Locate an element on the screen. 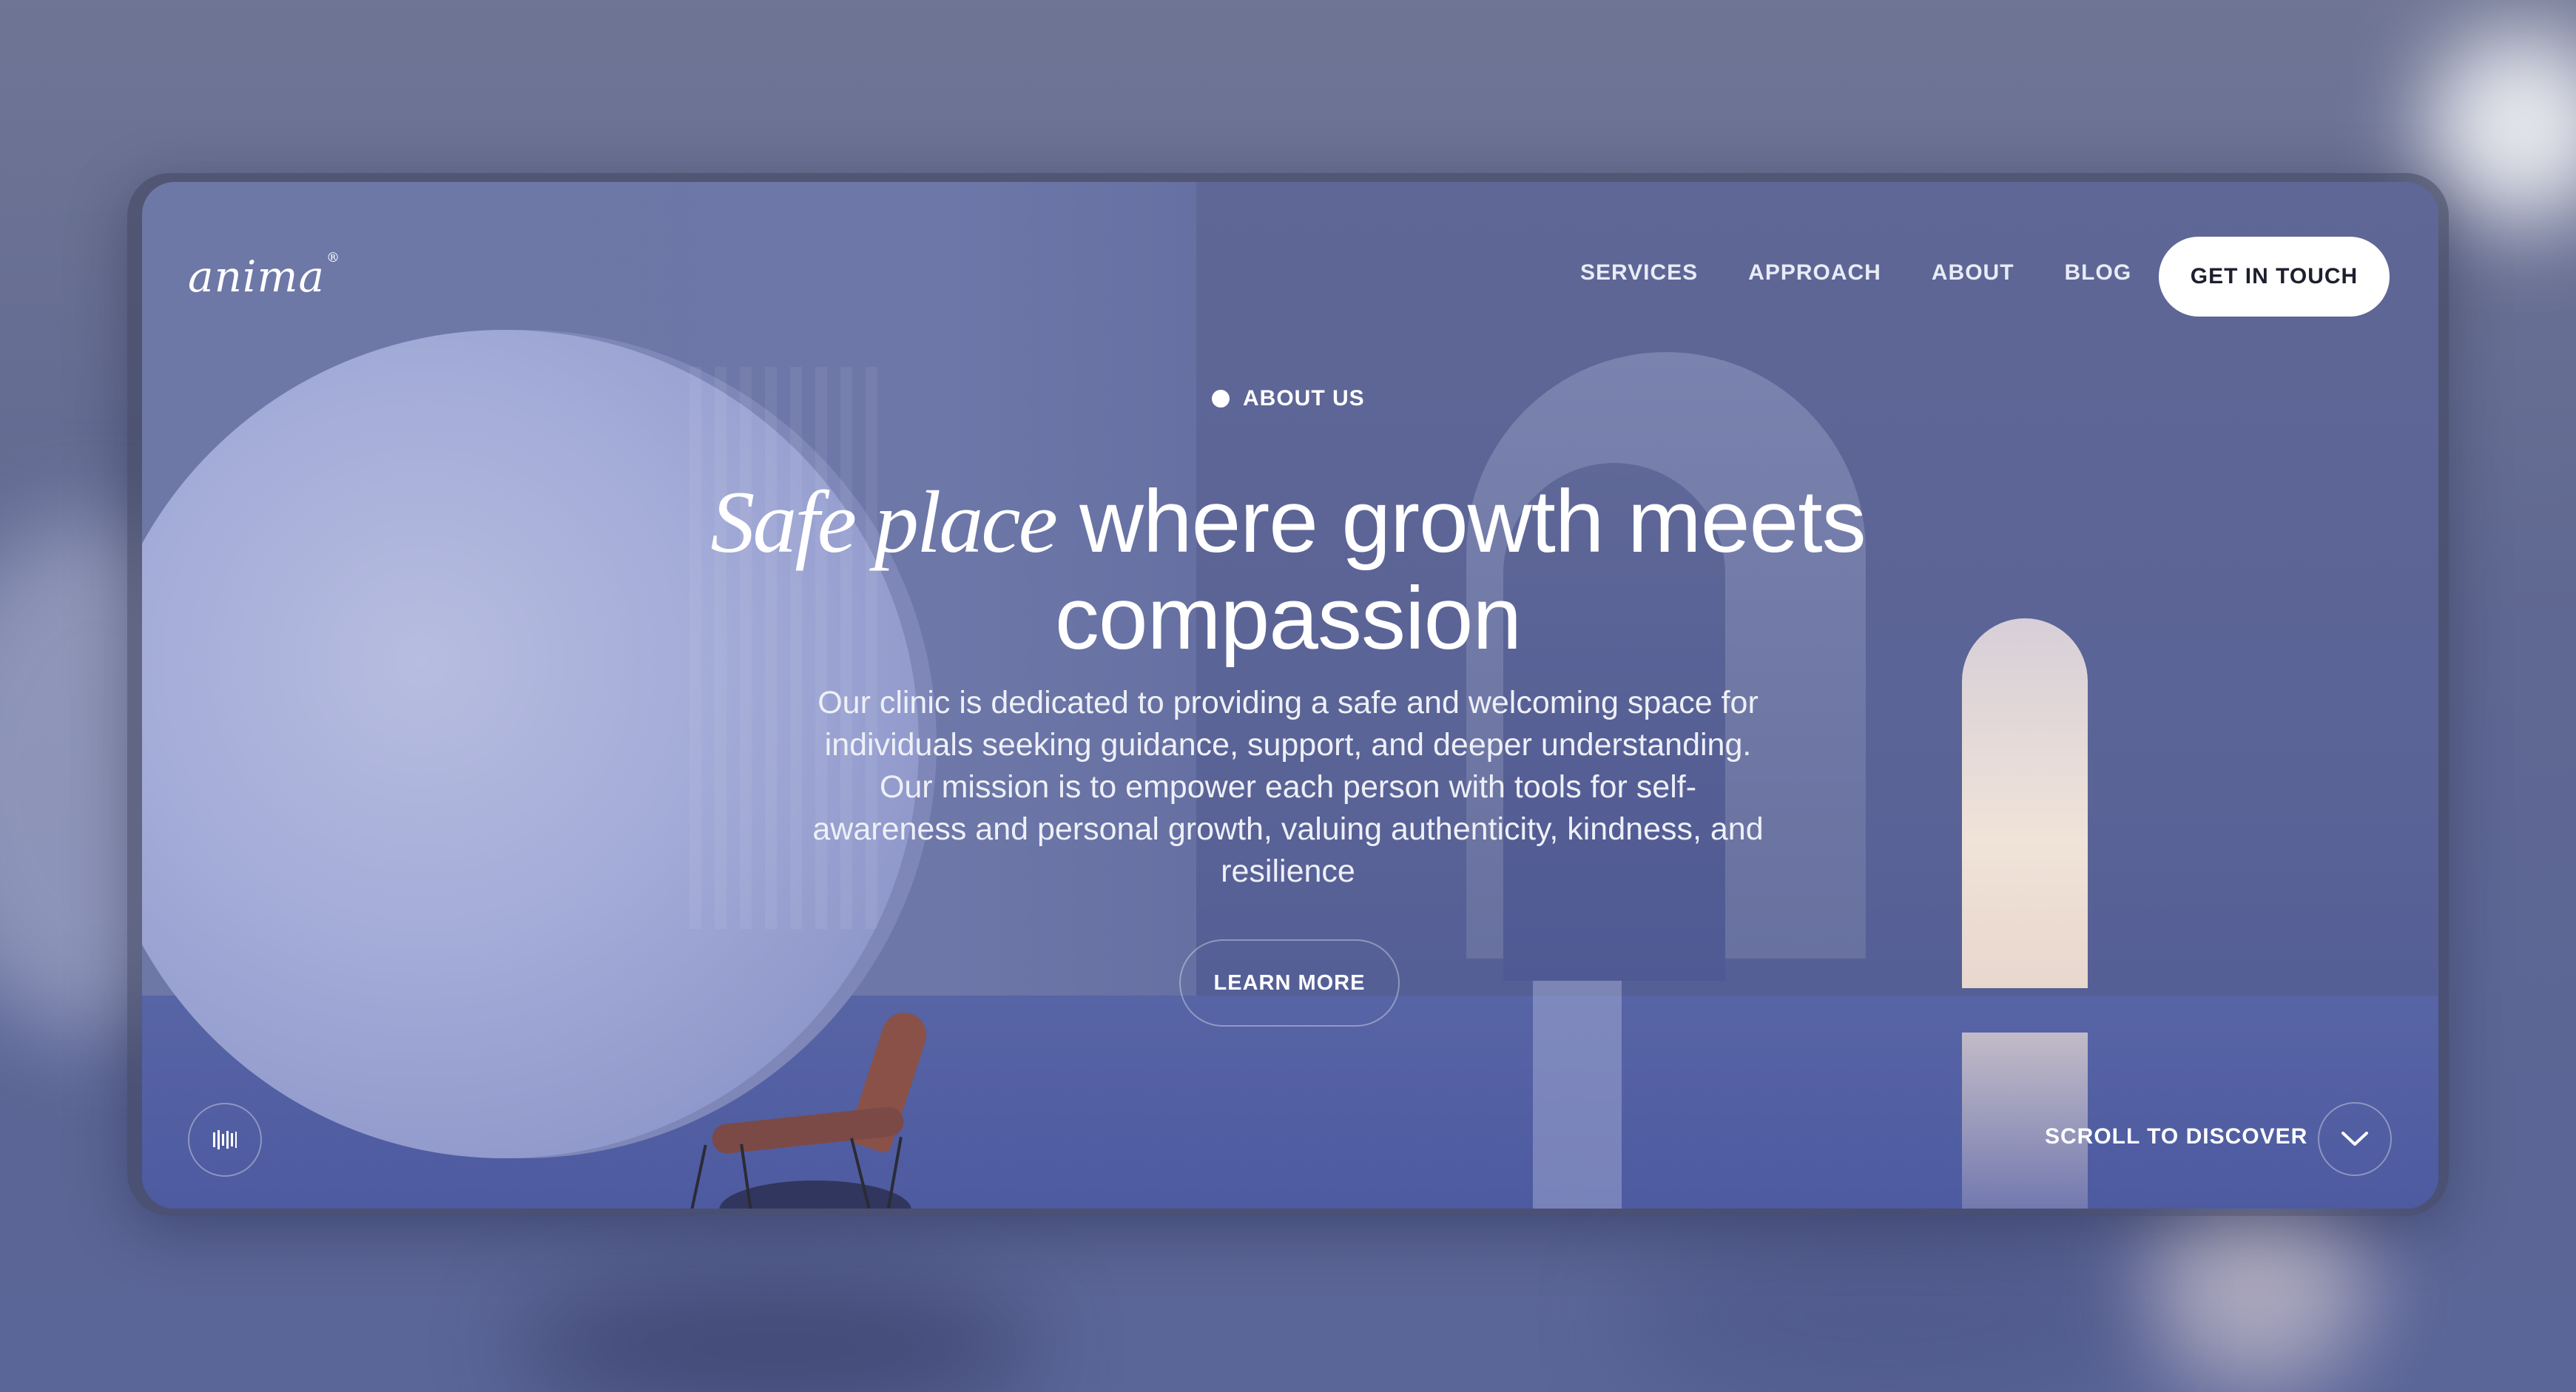 This screenshot has height=1392, width=2576. bullet-dot-icon is located at coordinates (1221, 399).